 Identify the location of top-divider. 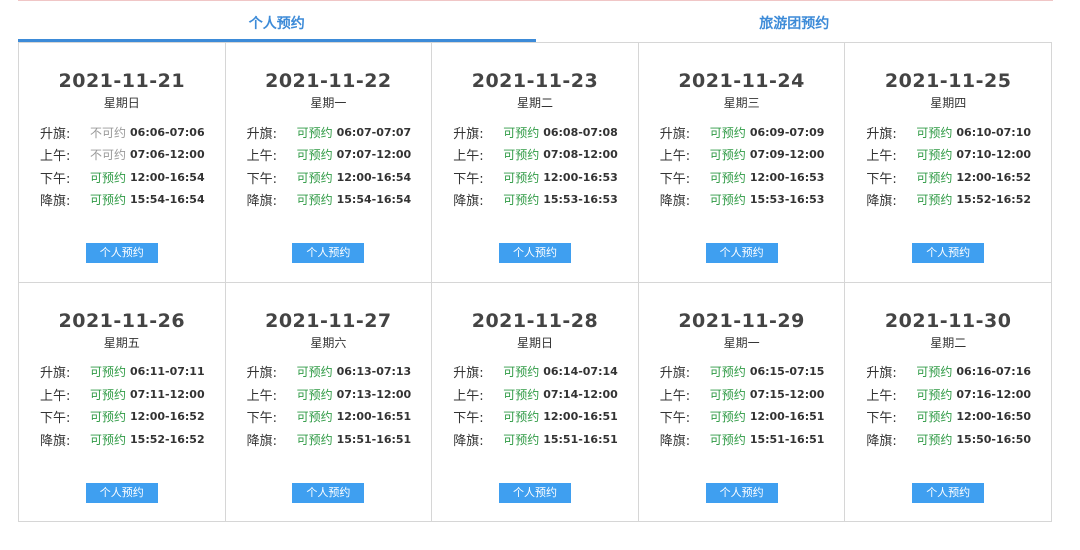
(535, 0).